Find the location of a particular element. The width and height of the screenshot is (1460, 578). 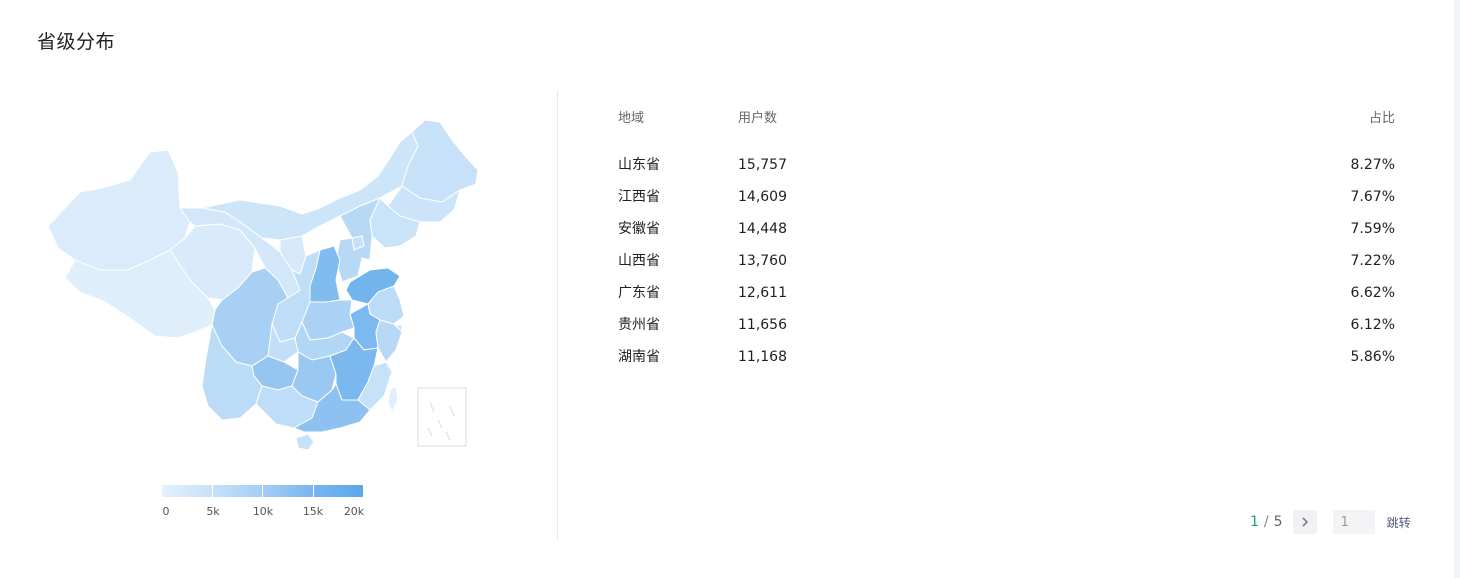

panel-divider is located at coordinates (557, 315).